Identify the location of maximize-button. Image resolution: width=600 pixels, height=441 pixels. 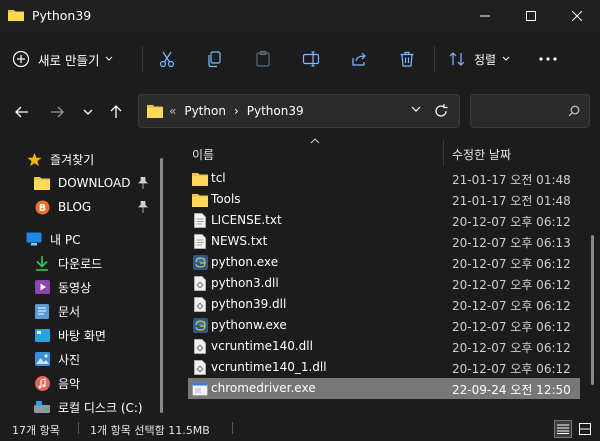
(531, 16).